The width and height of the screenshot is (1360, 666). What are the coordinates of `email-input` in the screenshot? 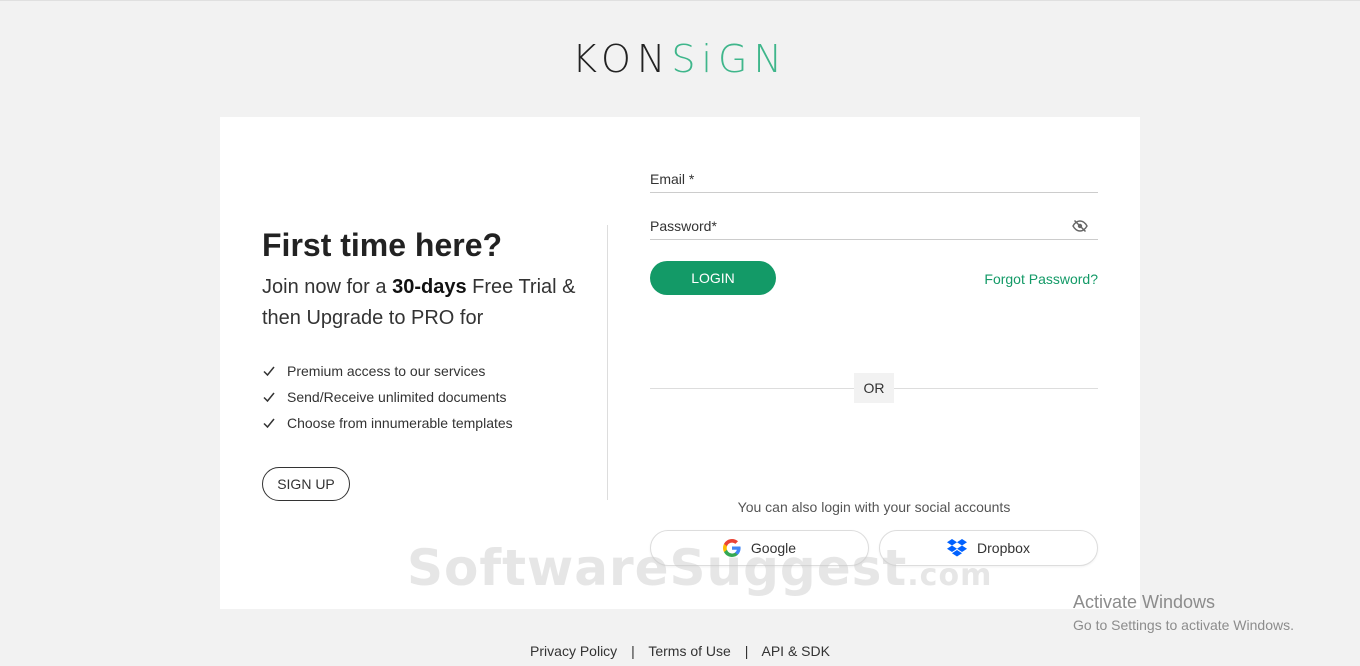 It's located at (874, 179).